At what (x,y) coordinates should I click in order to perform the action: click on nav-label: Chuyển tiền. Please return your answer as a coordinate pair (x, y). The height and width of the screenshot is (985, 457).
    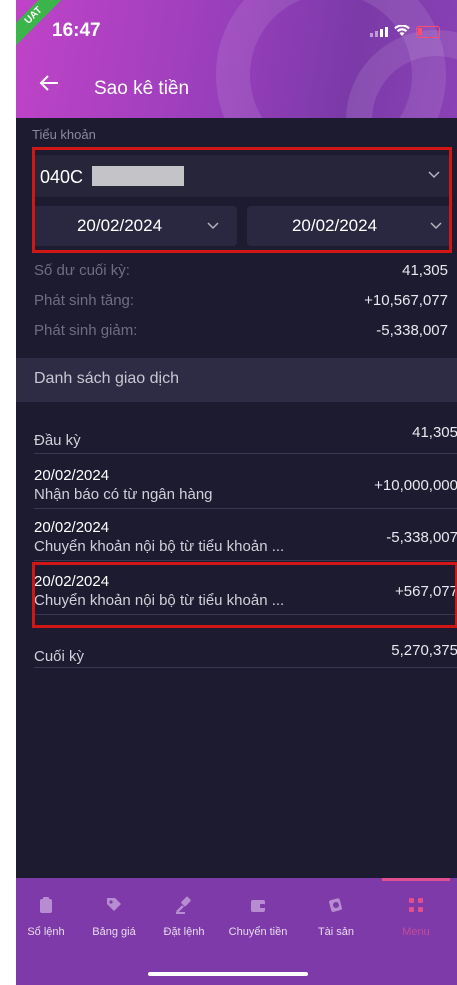
    Looking at the image, I should click on (258, 932).